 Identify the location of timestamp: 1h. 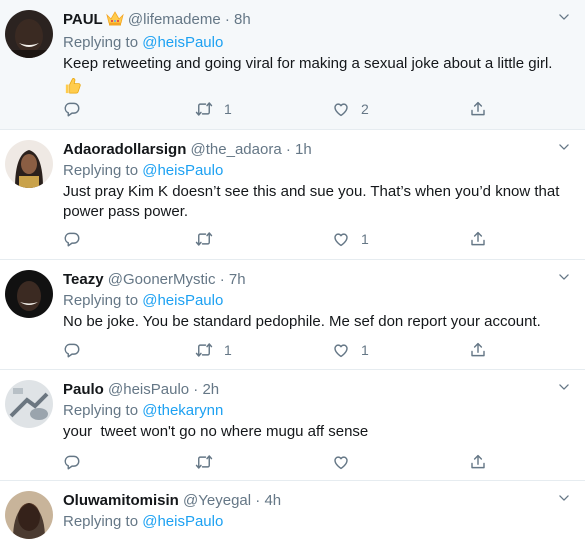
(303, 149).